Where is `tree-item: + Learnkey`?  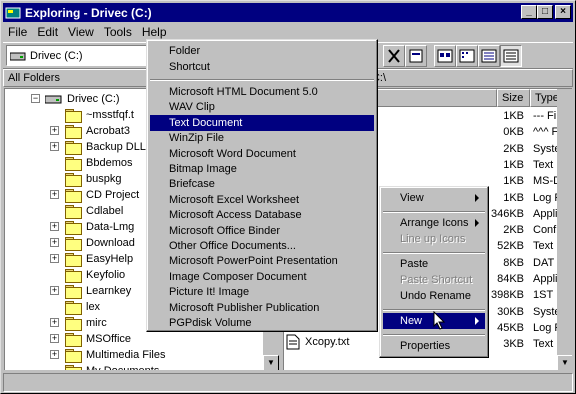
tree-item: + Learnkey is located at coordinates (90, 291).